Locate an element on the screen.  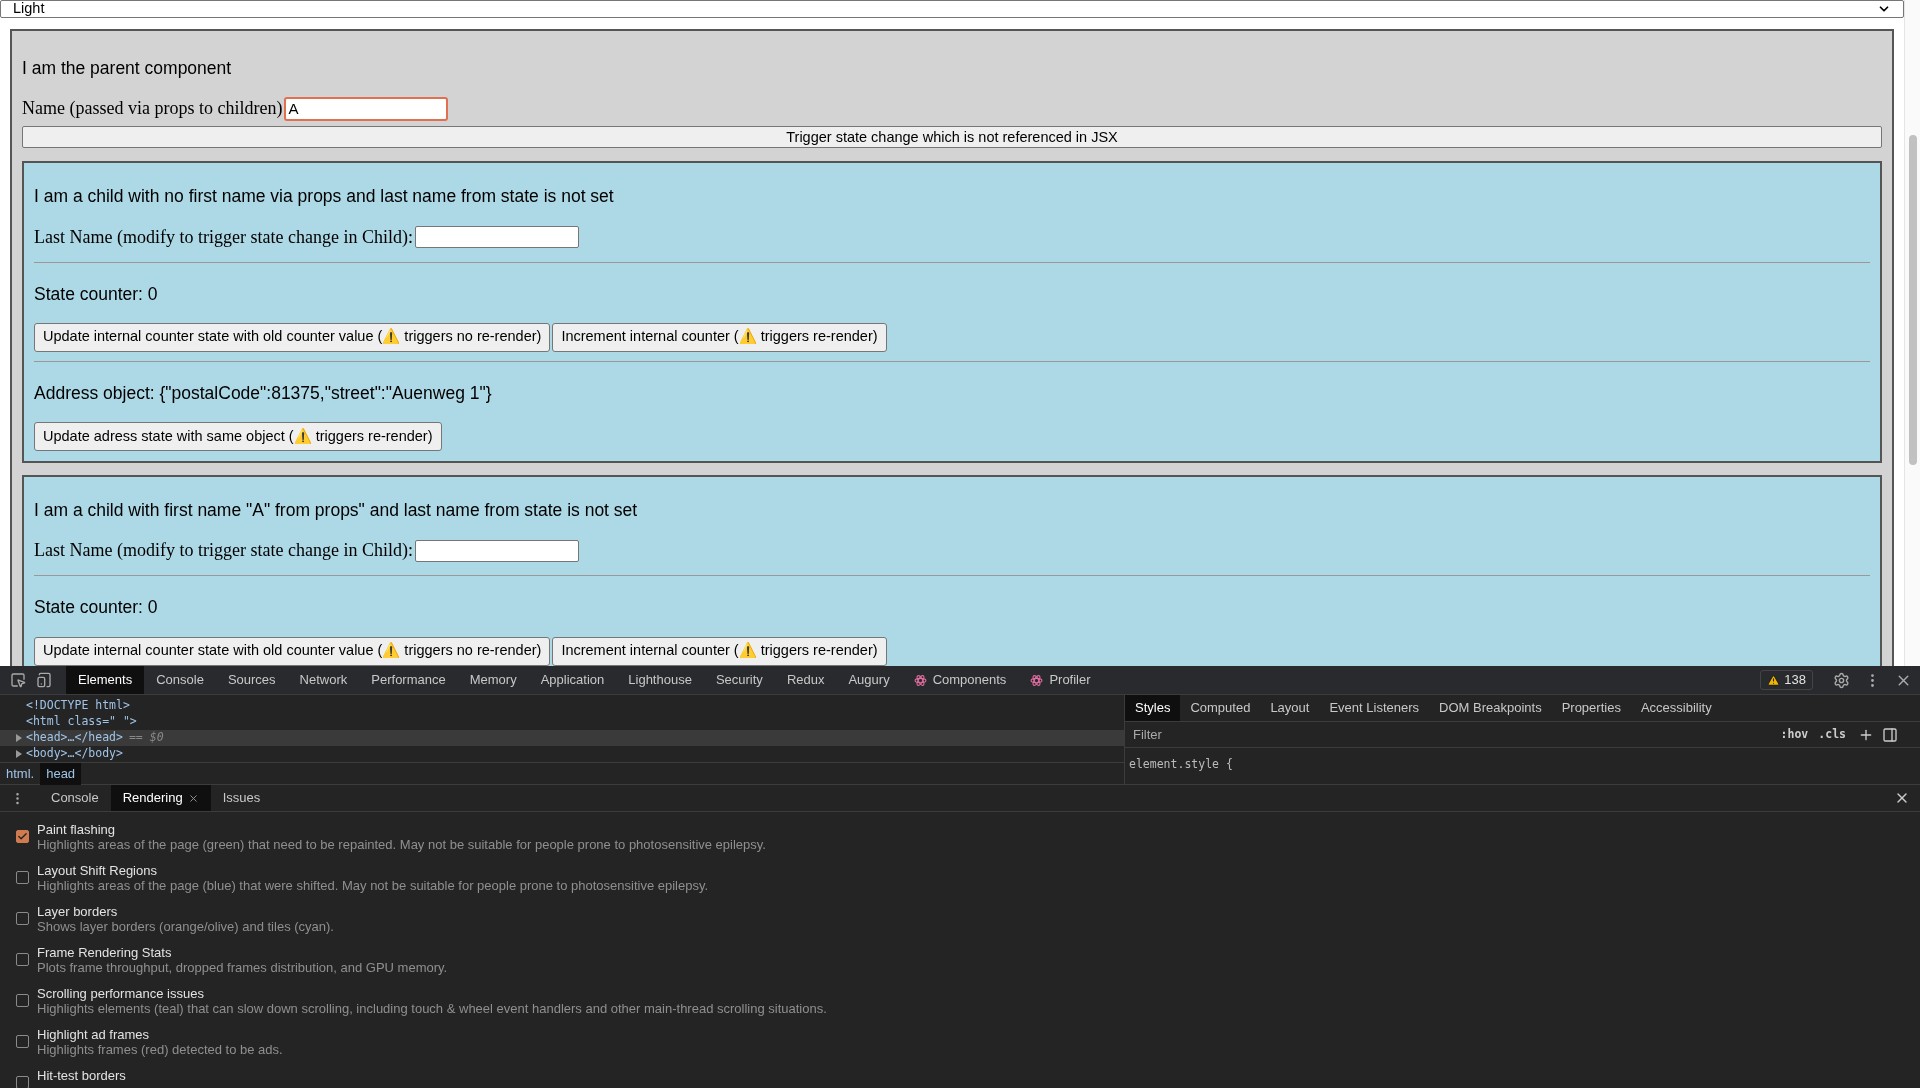
address-text: Address object: {"postalCode":81375,"street":"Auenweg 1"} is located at coordinates (263, 393).